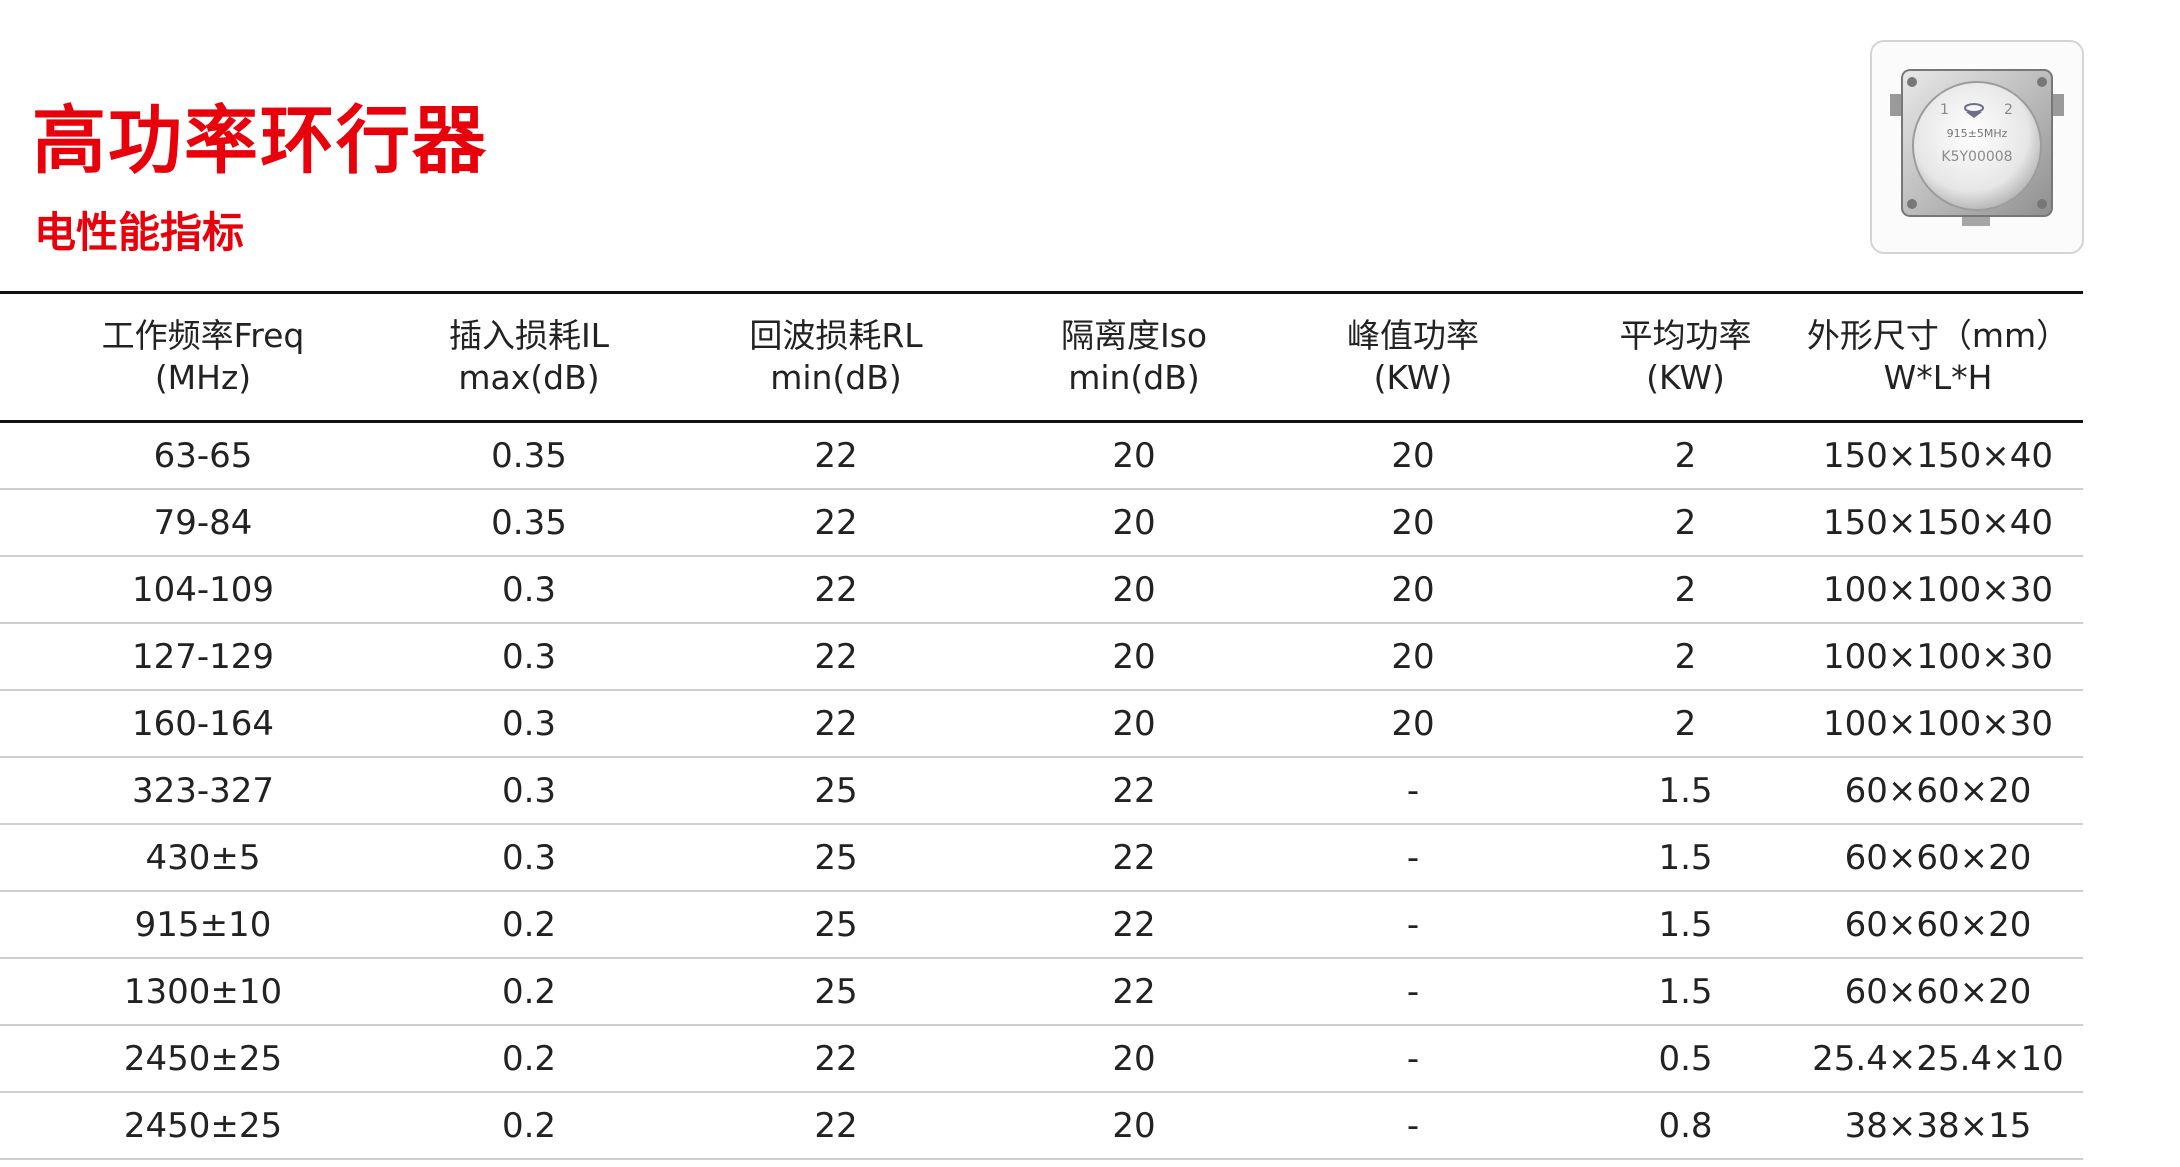 This screenshot has height=1167, width=2180. What do you see at coordinates (1134, 357) in the screenshot?
I see `header-isolation: 隔离度Iso min(dB)` at bounding box center [1134, 357].